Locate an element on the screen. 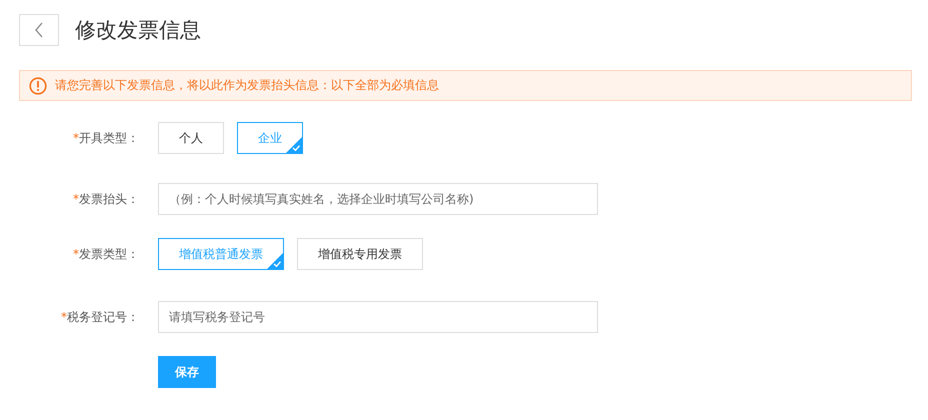 This screenshot has height=420, width=928. field-label: 税务登记号： is located at coordinates (103, 317).